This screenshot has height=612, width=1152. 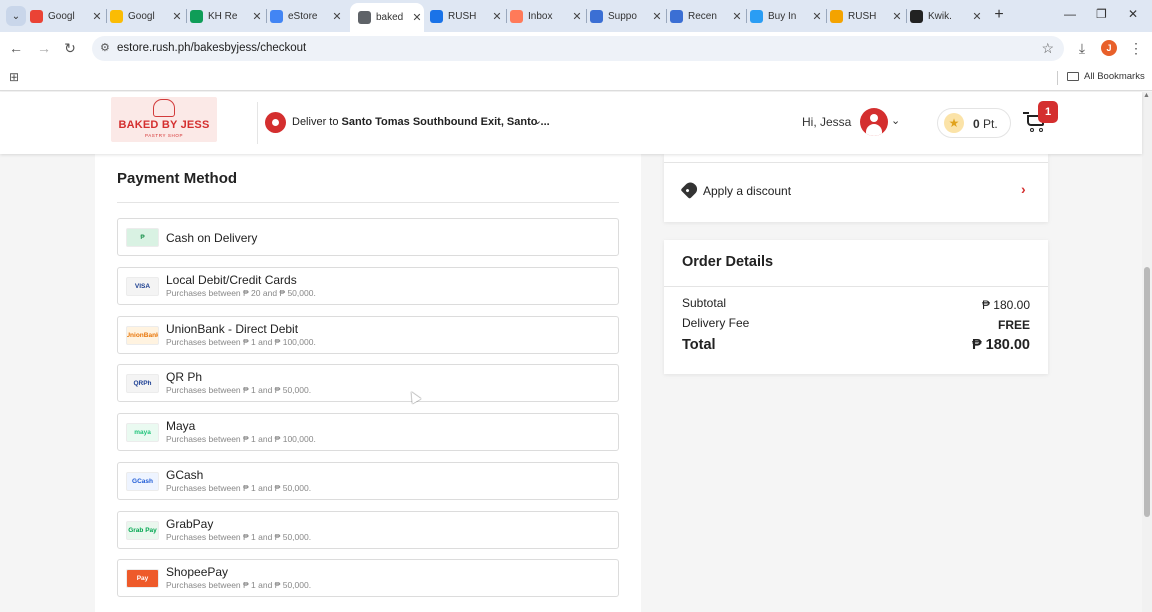 I want to click on forward-icon: →, so click(x=44, y=48).